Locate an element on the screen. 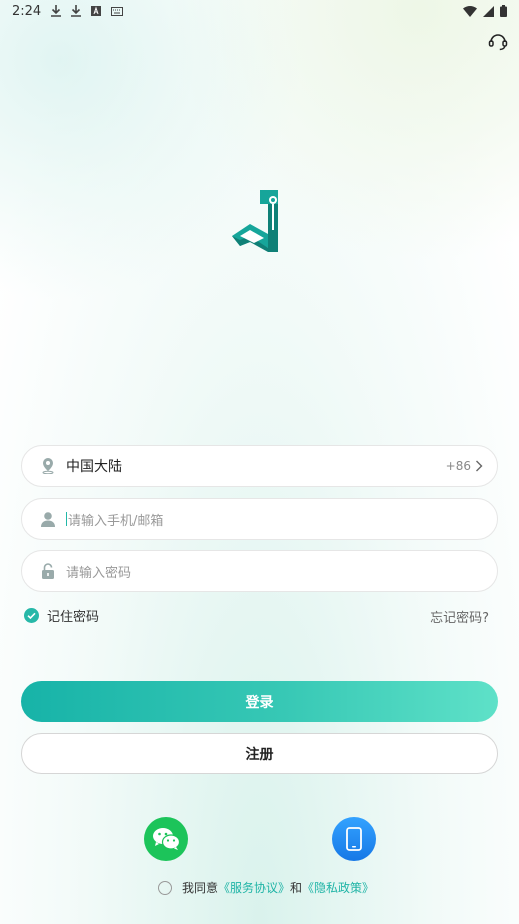 The height and width of the screenshot is (924, 519). signal-icon is located at coordinates (488, 11).